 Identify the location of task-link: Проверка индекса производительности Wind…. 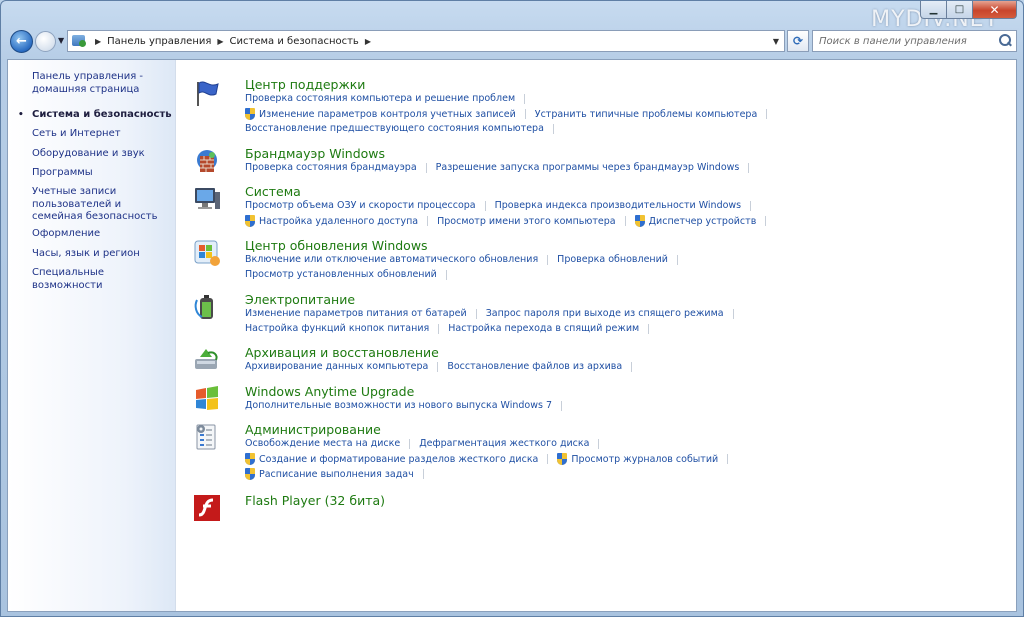
(618, 205).